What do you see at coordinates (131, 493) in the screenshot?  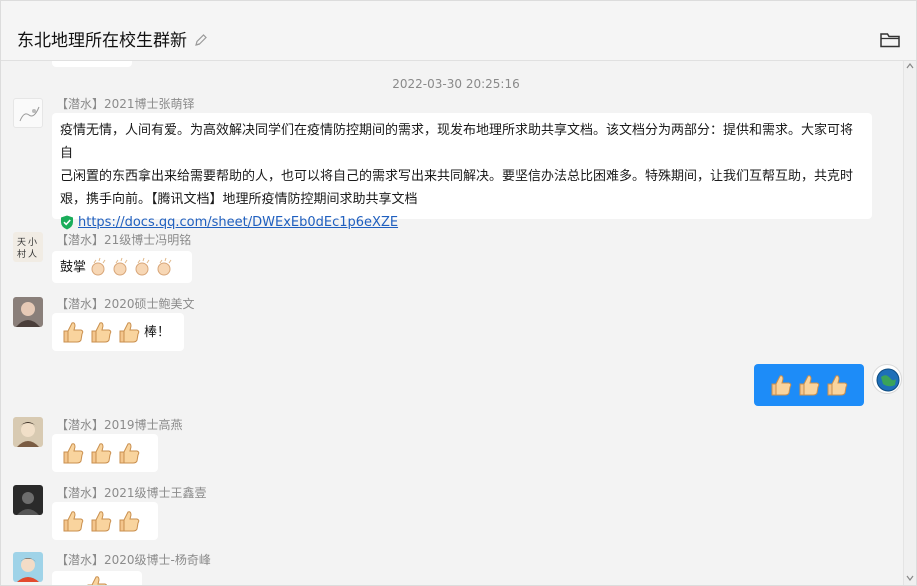 I see `sender-name: 【潜水】2021级博士王鑫壹` at bounding box center [131, 493].